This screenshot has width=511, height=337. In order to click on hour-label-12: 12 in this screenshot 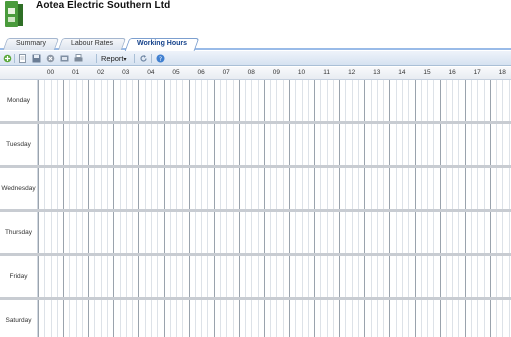, I will do `click(352, 72)`.